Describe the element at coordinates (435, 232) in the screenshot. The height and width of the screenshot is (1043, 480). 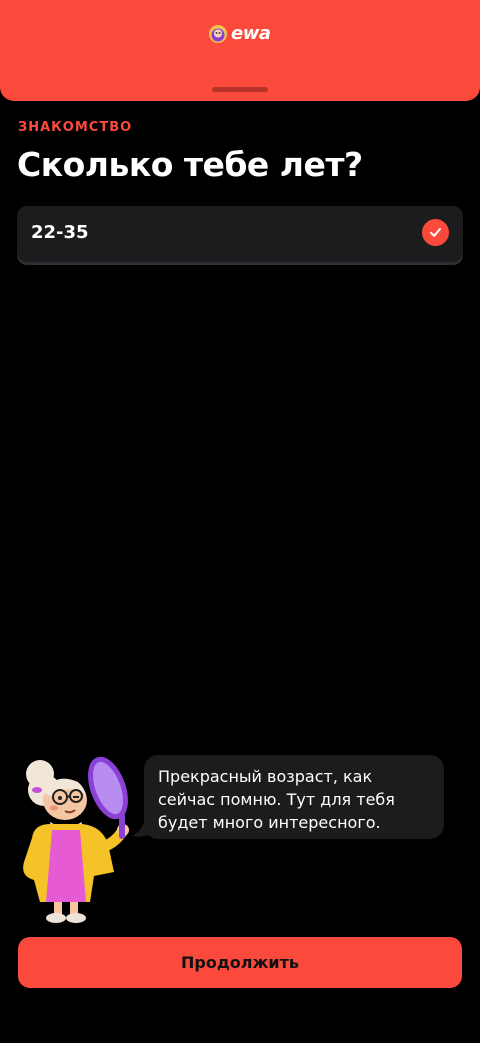
I see `check-icon` at that location.